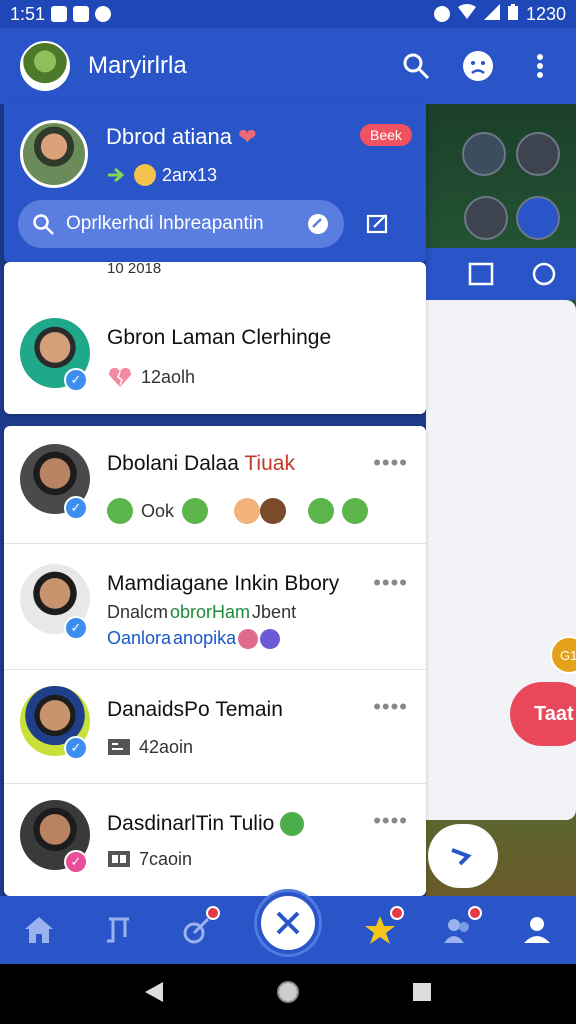  I want to click on contact-meta: Ook, so click(238, 511).